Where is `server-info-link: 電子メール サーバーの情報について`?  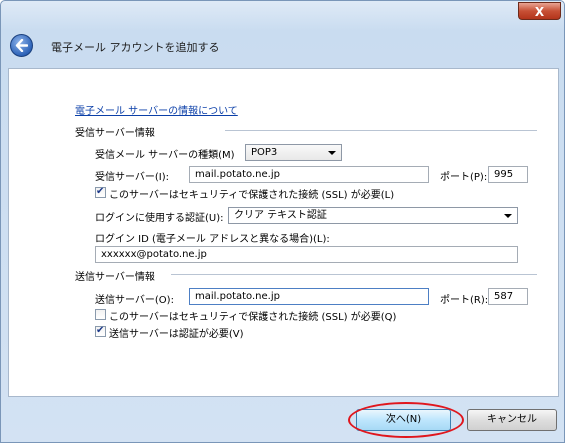 server-info-link: 電子メール サーバーの情報について is located at coordinates (156, 109).